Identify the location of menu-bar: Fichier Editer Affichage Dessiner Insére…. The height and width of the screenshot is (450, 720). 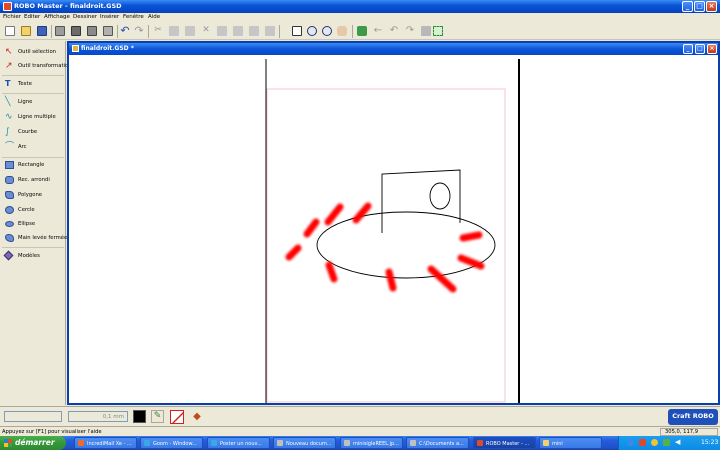
(360, 18).